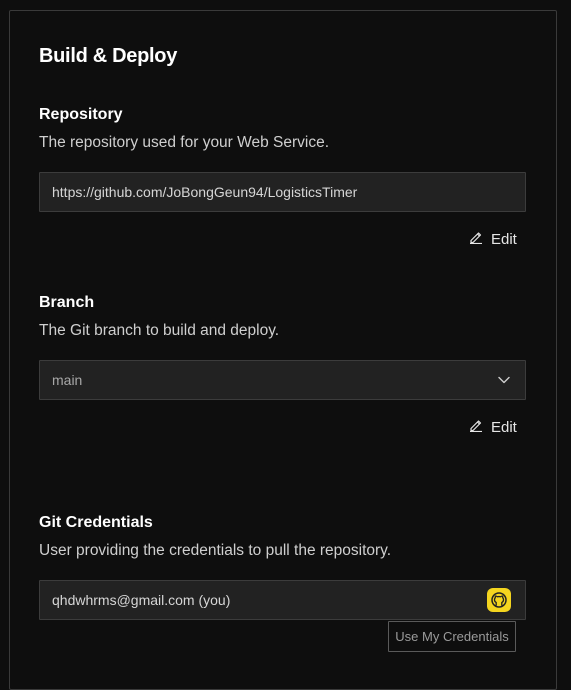 Image resolution: width=571 pixels, height=690 pixels. Describe the element at coordinates (504, 380) in the screenshot. I see `chevron-down-icon` at that location.